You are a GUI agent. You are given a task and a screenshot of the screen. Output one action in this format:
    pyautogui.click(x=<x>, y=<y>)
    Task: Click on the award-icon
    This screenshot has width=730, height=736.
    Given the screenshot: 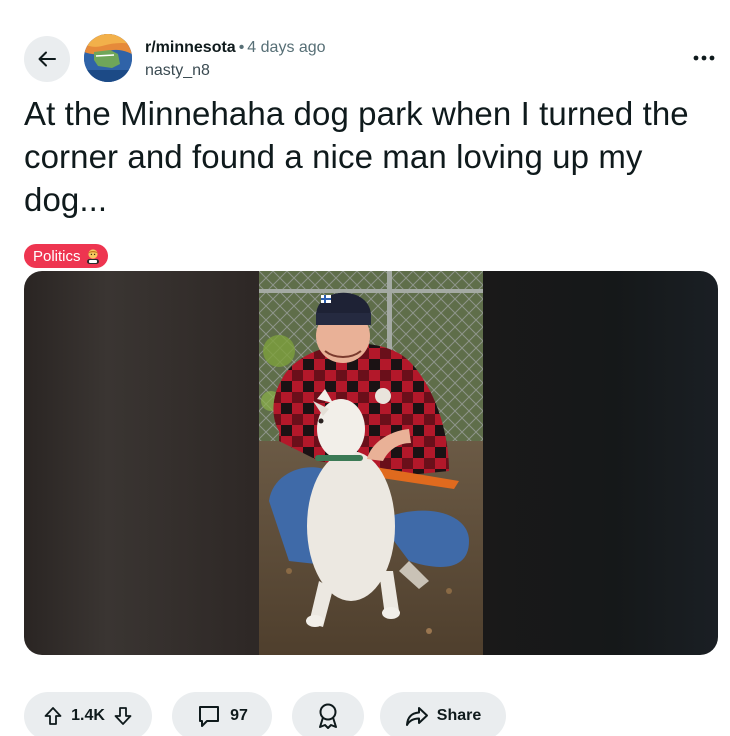 What is the action you would take?
    pyautogui.click(x=328, y=716)
    